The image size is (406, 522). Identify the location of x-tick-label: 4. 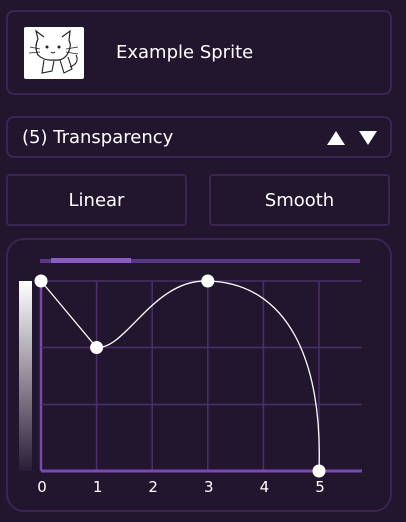
(264, 487).